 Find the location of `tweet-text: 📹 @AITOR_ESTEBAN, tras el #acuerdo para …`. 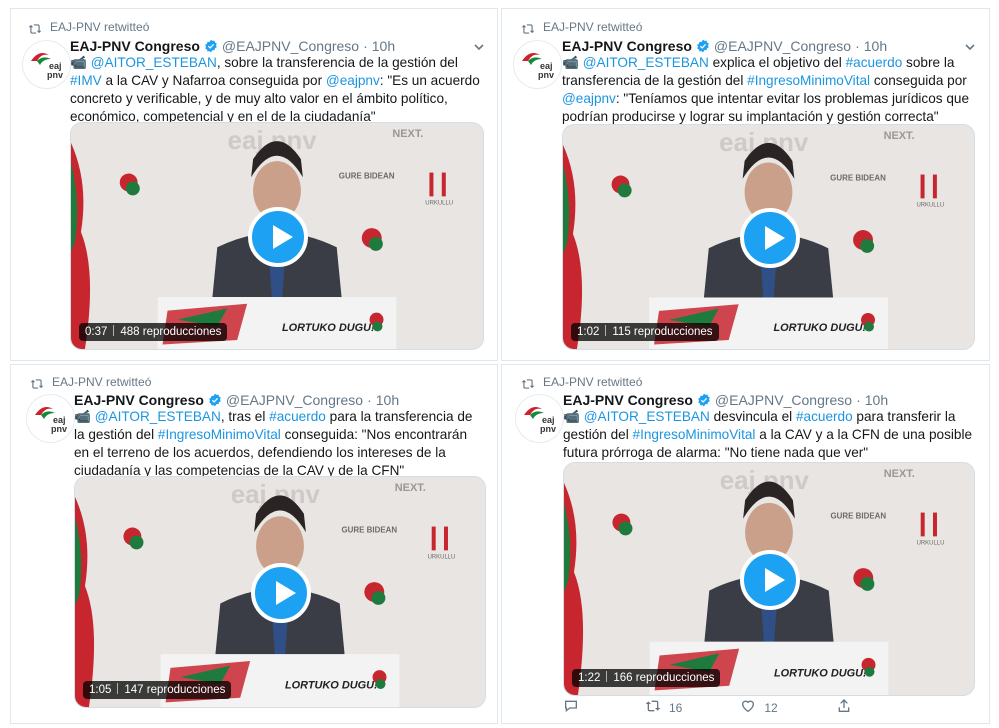

tweet-text: 📹 @AITOR_ESTEBAN, tras el #acuerdo para … is located at coordinates (279, 444).